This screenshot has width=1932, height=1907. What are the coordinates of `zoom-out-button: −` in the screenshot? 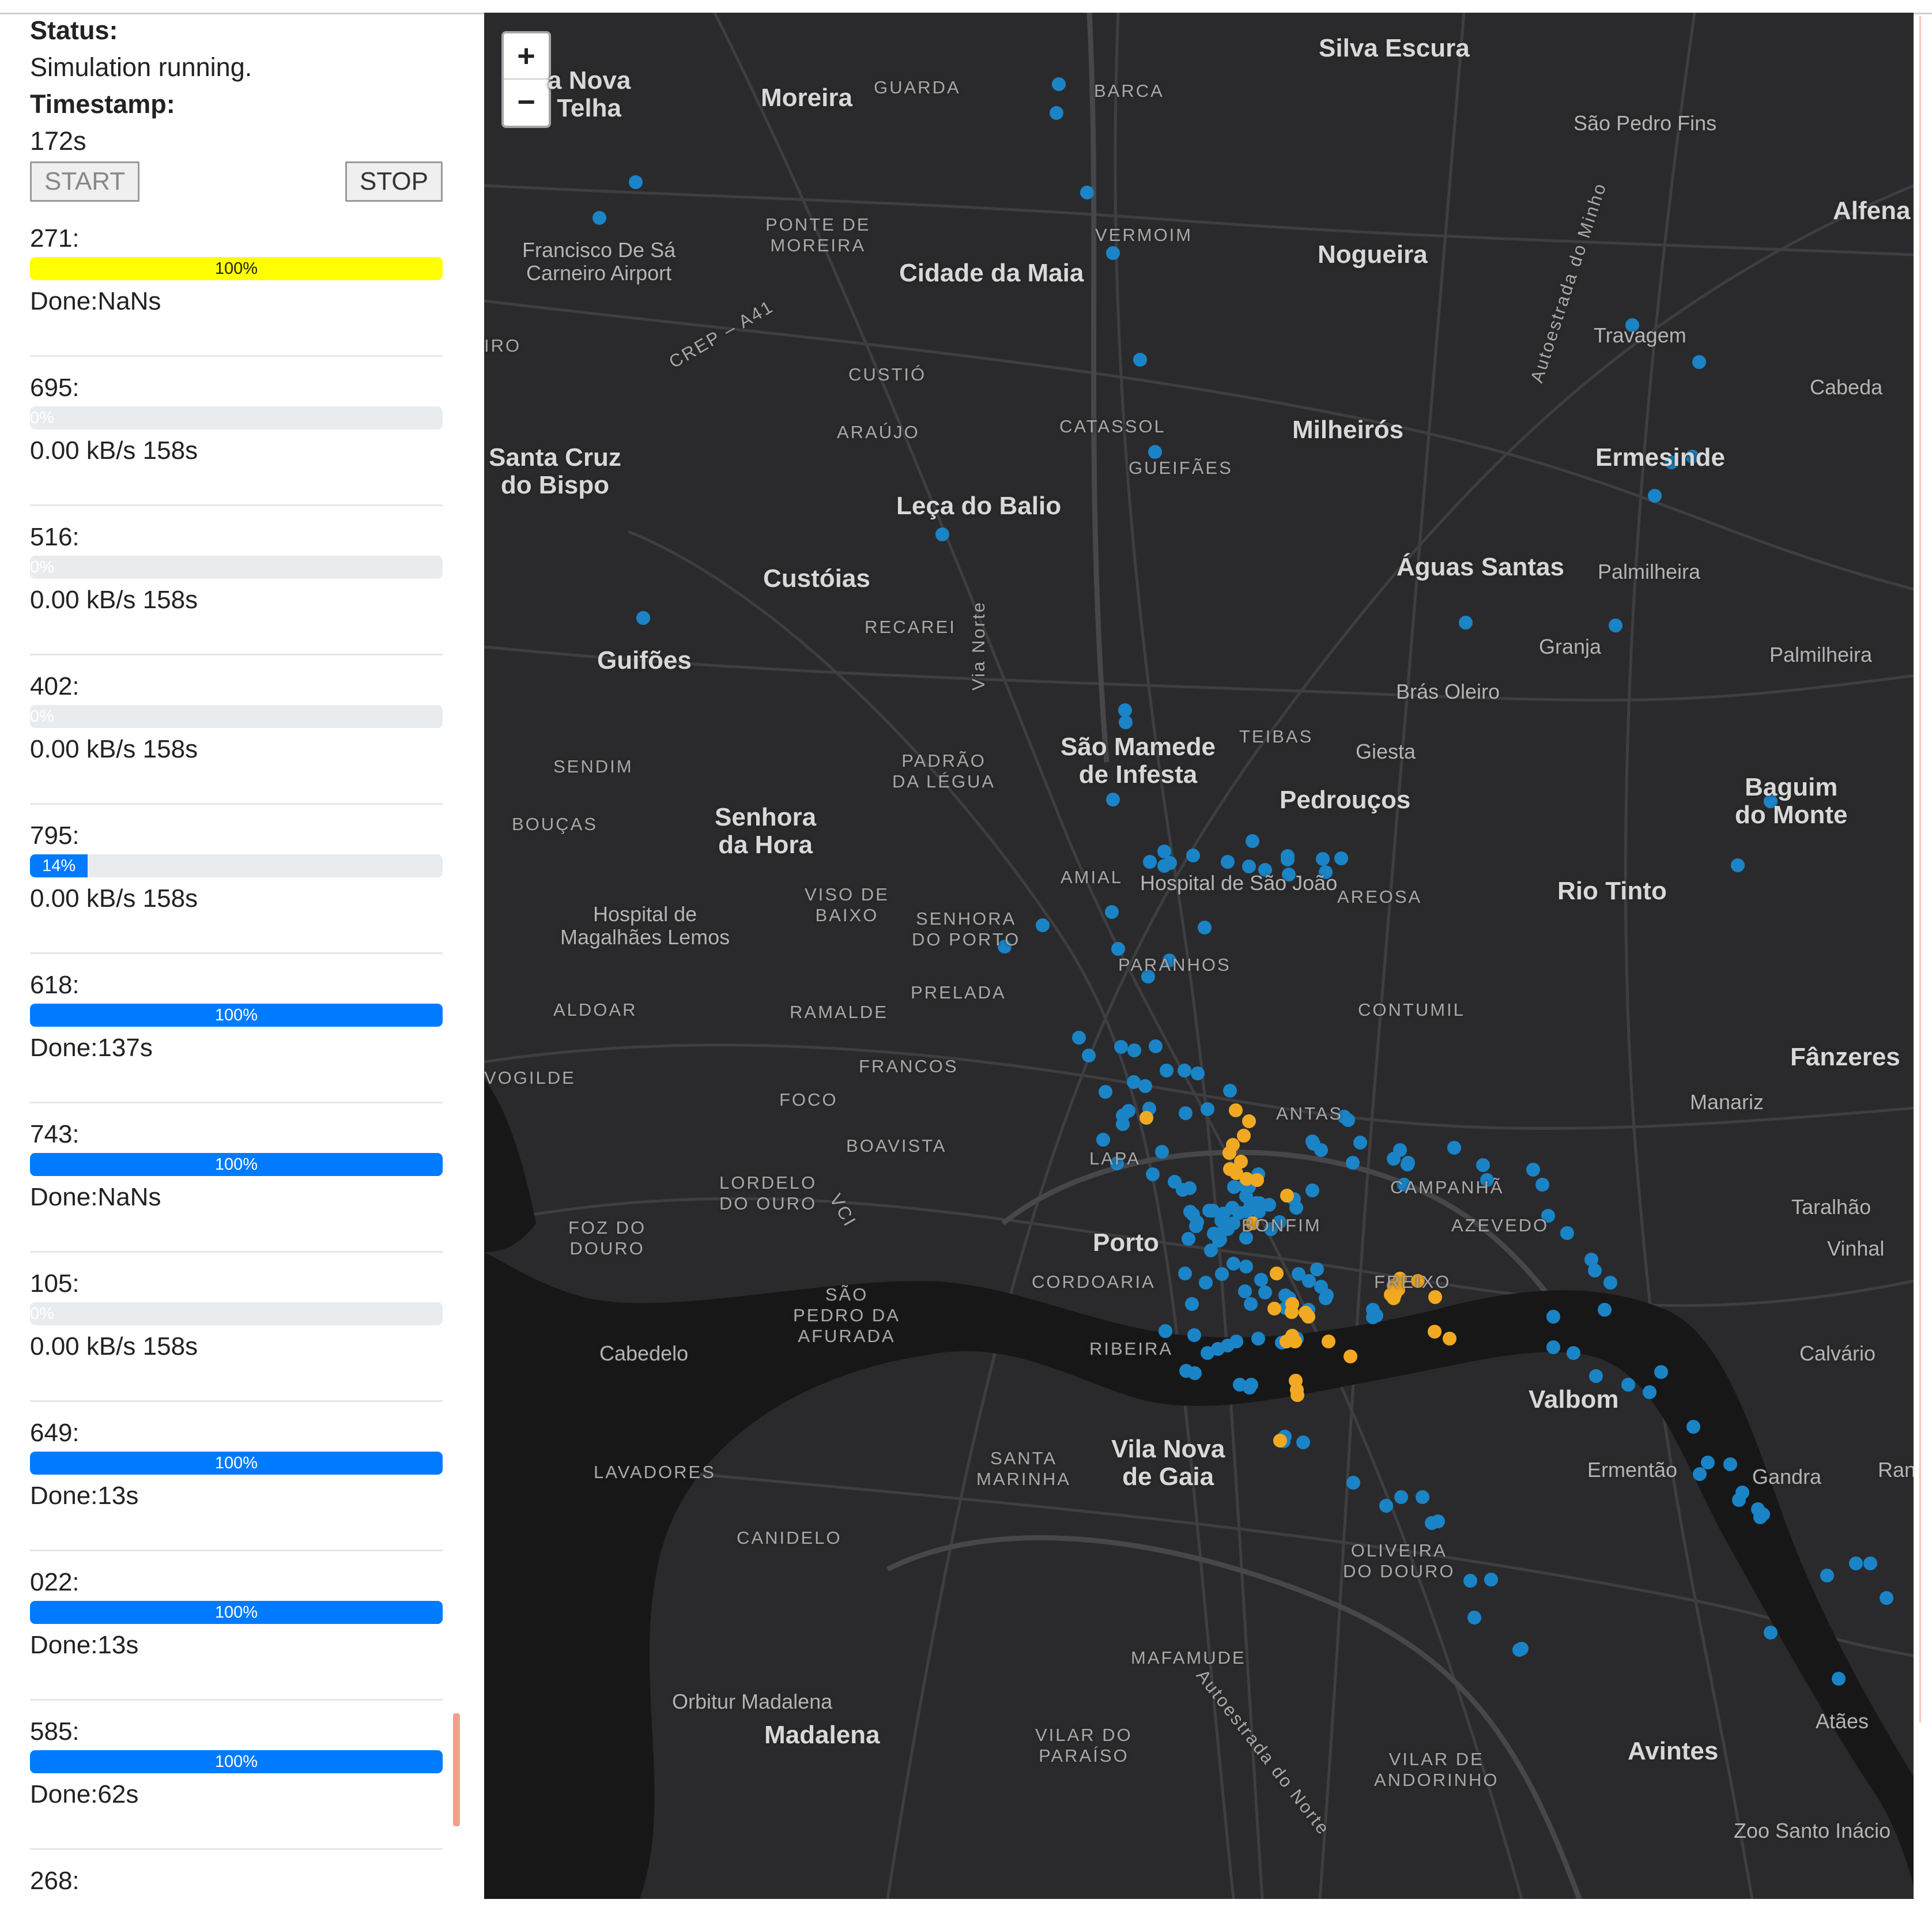 It's located at (527, 102).